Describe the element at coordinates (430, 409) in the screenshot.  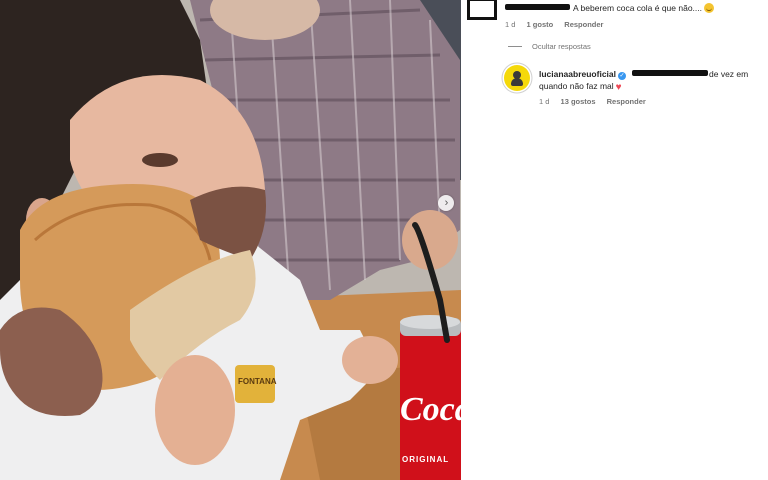
I see `can-brand-text: Coca` at that location.